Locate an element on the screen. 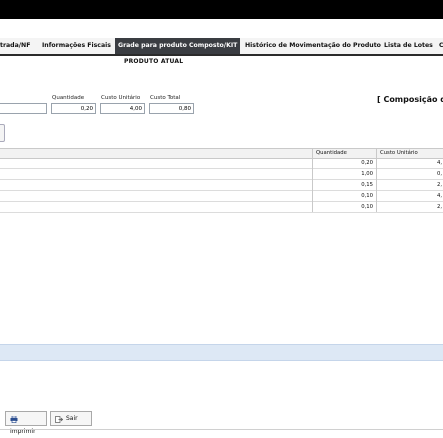 The width and height of the screenshot is (443, 438). exit-icon is located at coordinates (59, 419).